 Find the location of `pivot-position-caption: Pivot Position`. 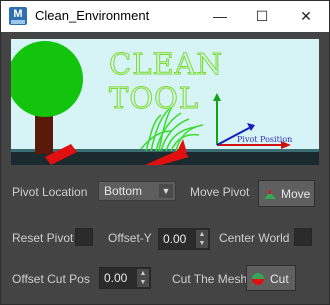

pivot-position-caption: Pivot Position is located at coordinates (265, 139).